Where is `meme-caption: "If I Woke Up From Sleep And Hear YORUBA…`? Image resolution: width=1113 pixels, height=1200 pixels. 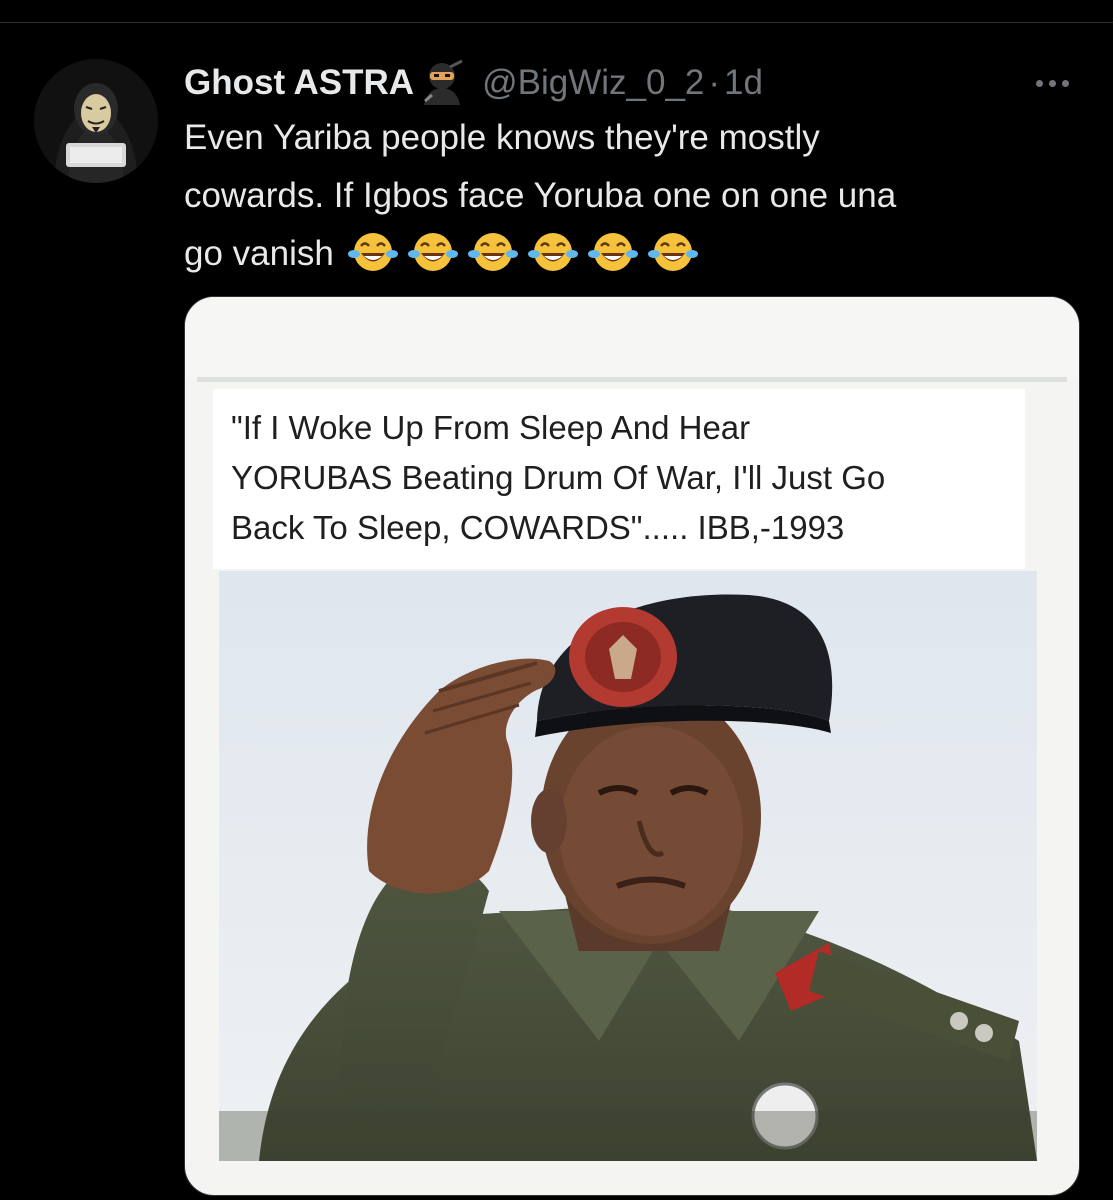
meme-caption: "If I Woke Up From Sleep And Hear YORUBA… is located at coordinates (558, 477).